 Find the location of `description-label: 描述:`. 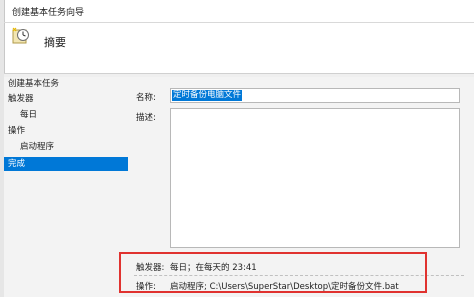

description-label: 描述: is located at coordinates (146, 118).